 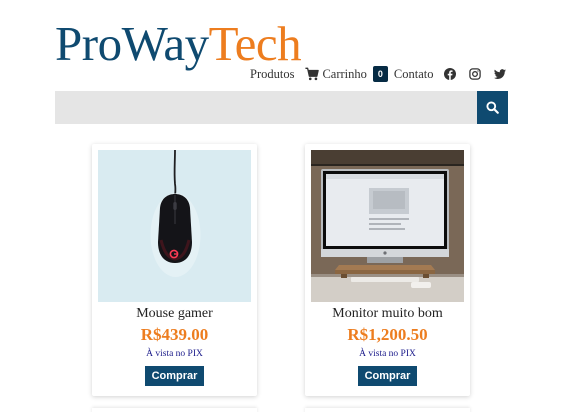 What do you see at coordinates (174, 226) in the screenshot?
I see `product-image-mouse` at bounding box center [174, 226].